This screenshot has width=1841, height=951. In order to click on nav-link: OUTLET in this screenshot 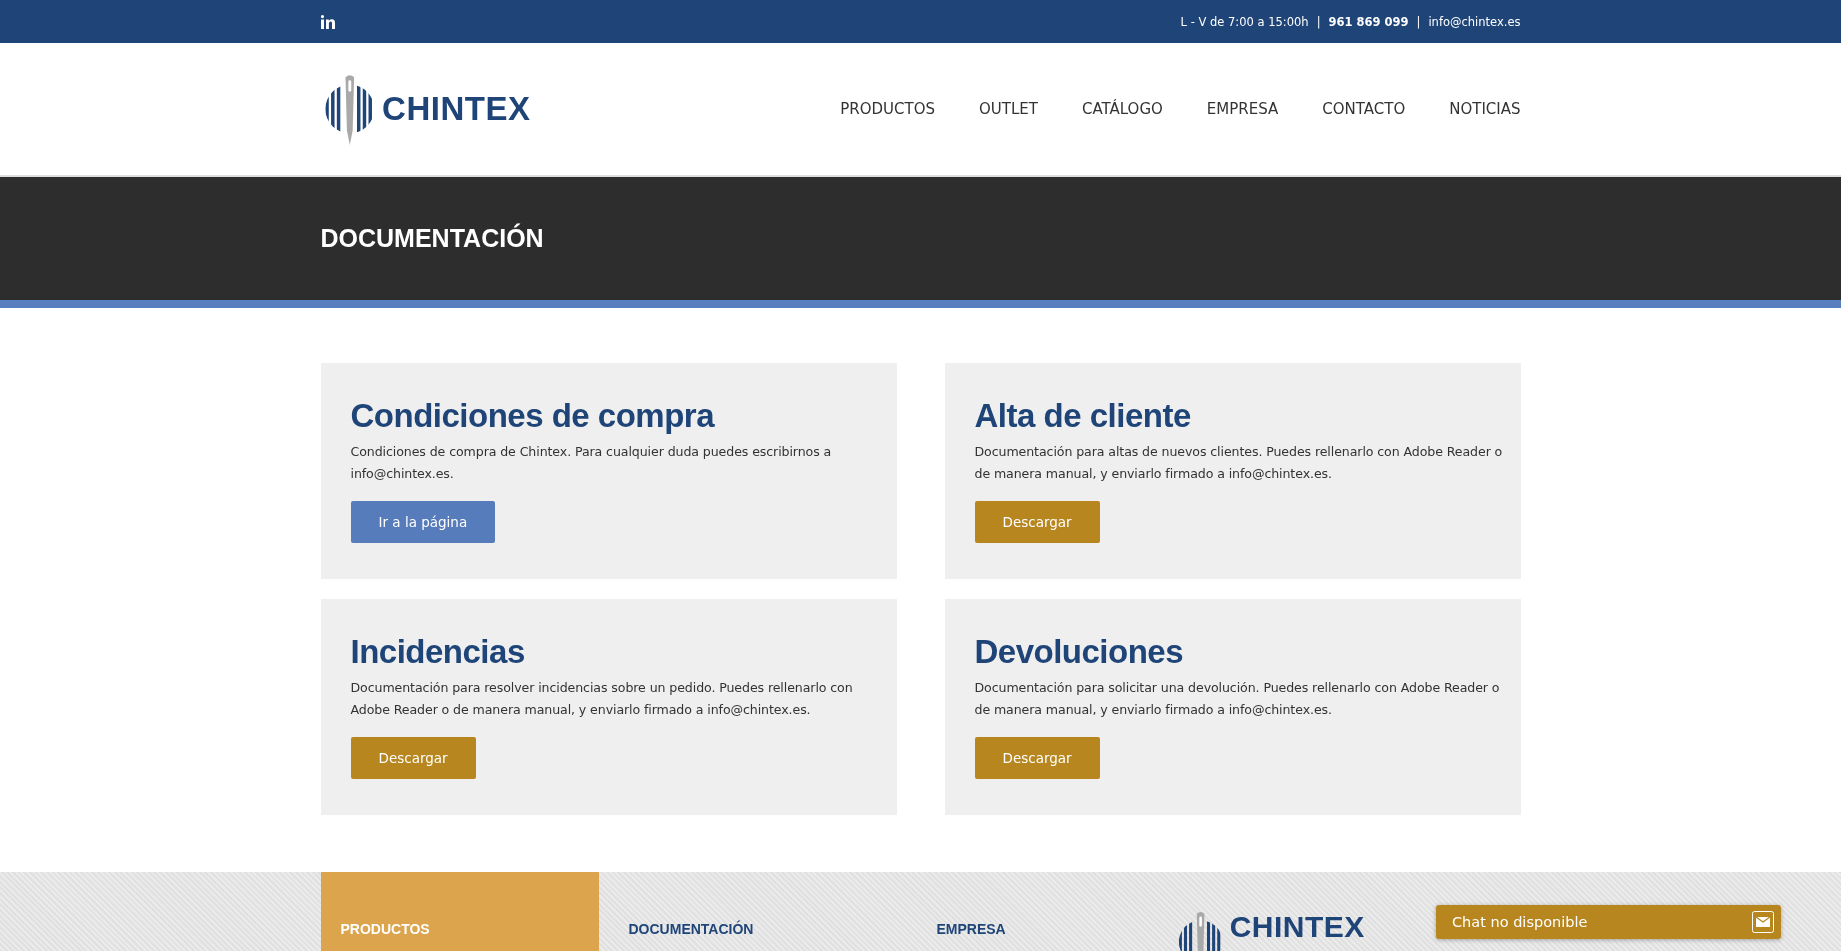, I will do `click(1008, 109)`.